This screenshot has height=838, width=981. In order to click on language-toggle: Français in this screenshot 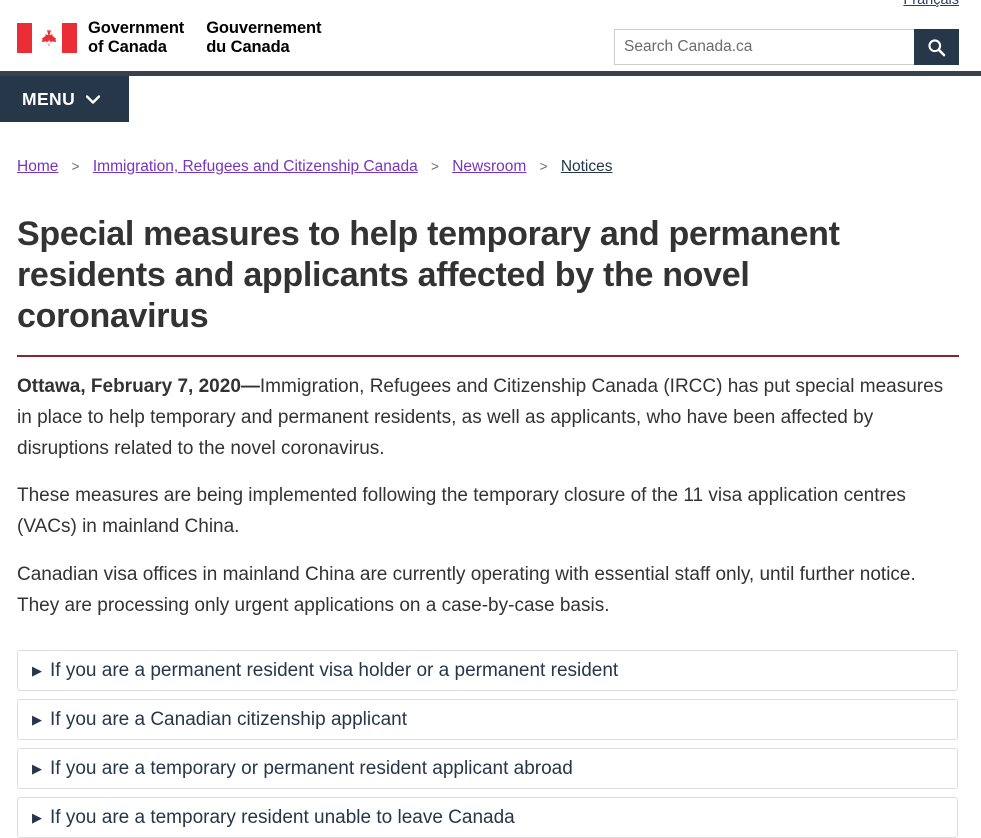, I will do `click(931, 4)`.